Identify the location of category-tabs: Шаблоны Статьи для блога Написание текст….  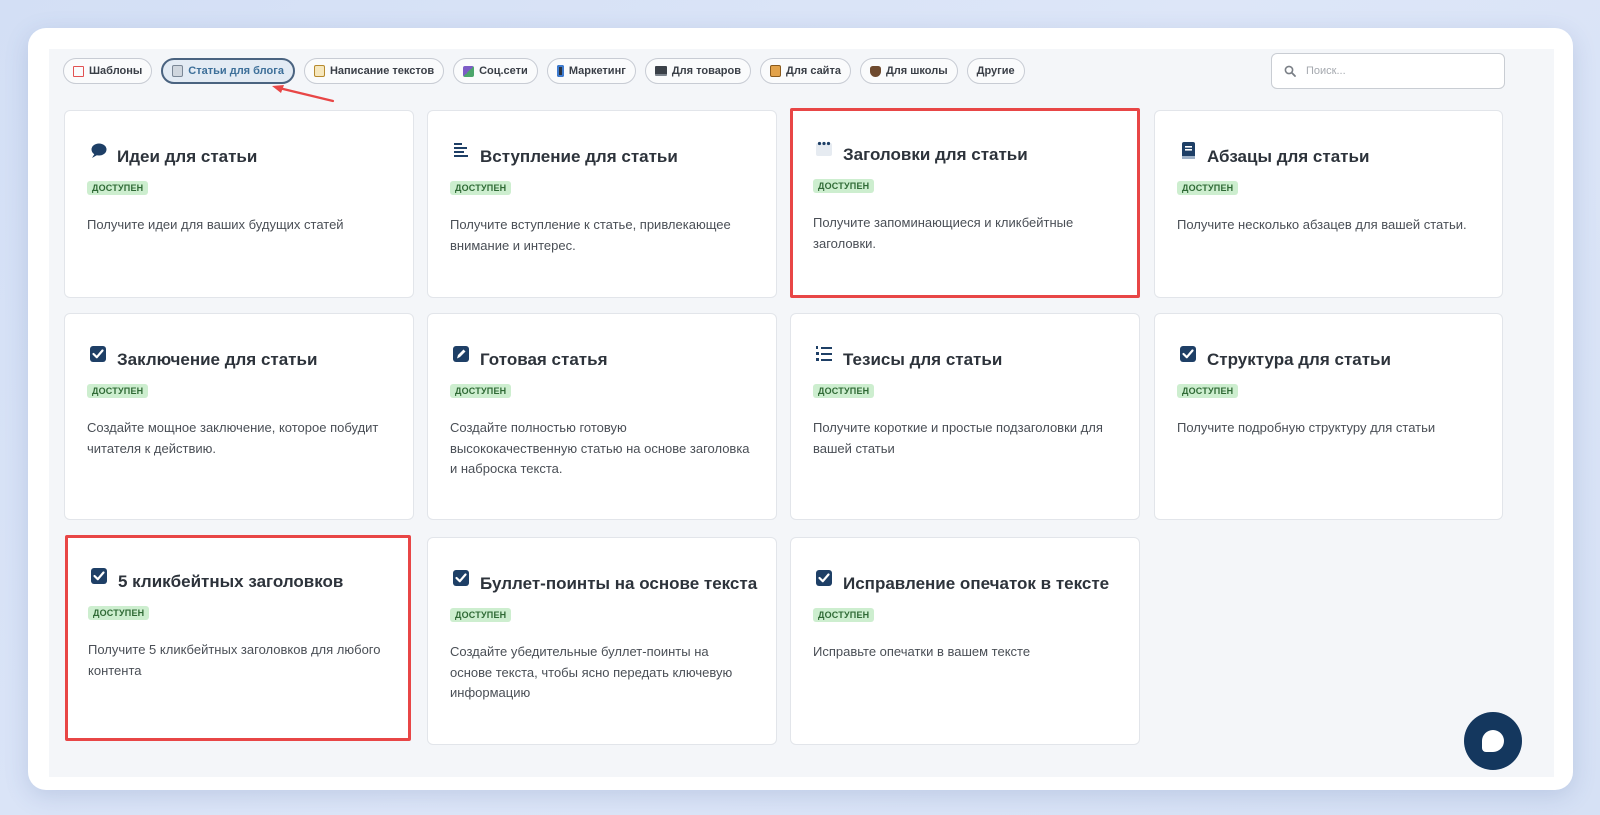
(544, 71).